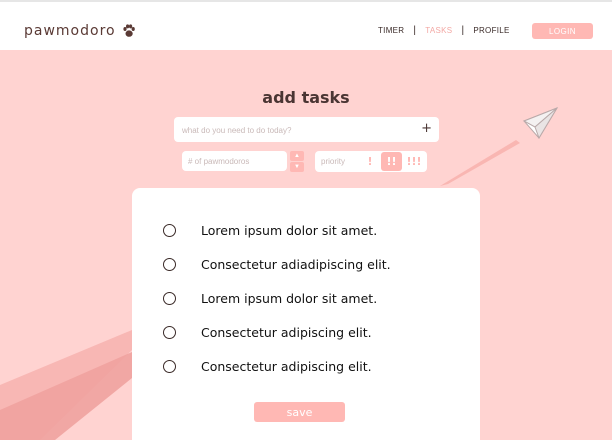  What do you see at coordinates (299, 412) in the screenshot?
I see `save-button: save` at bounding box center [299, 412].